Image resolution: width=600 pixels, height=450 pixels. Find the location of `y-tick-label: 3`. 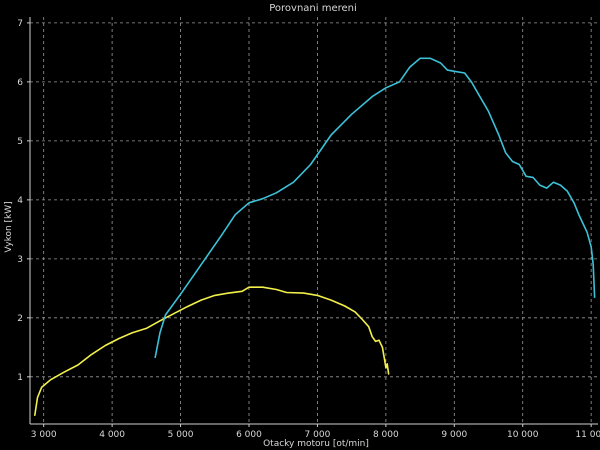

y-tick-label: 3 is located at coordinates (20, 260).